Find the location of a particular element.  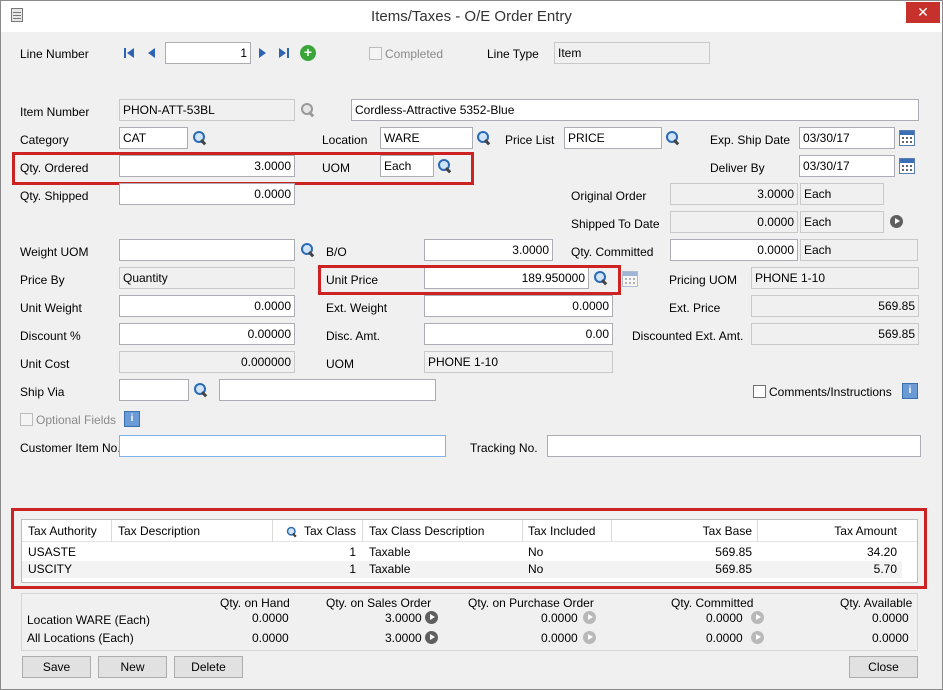

first-record-icon is located at coordinates (130, 53).